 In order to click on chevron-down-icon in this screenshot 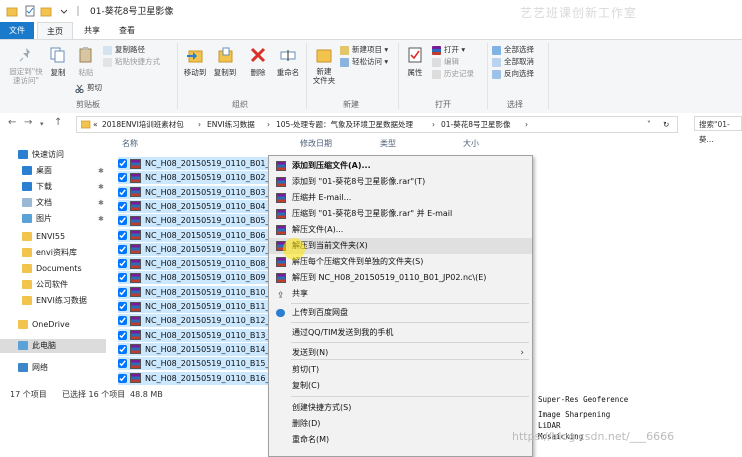, I will do `click(64, 11)`.